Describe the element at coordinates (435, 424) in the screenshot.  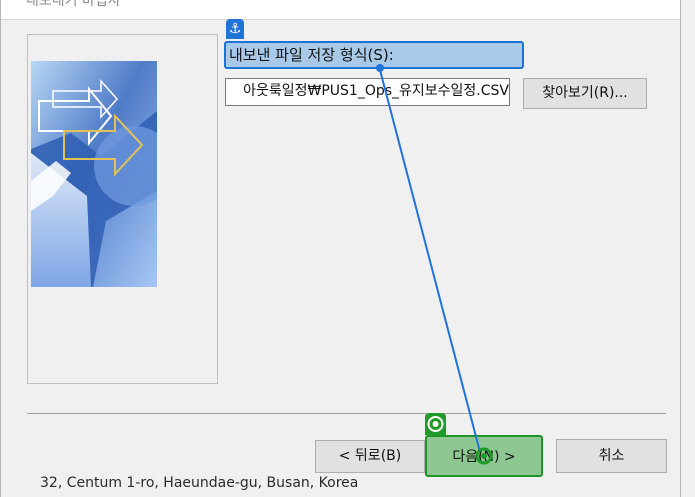
I see `target-icon` at that location.